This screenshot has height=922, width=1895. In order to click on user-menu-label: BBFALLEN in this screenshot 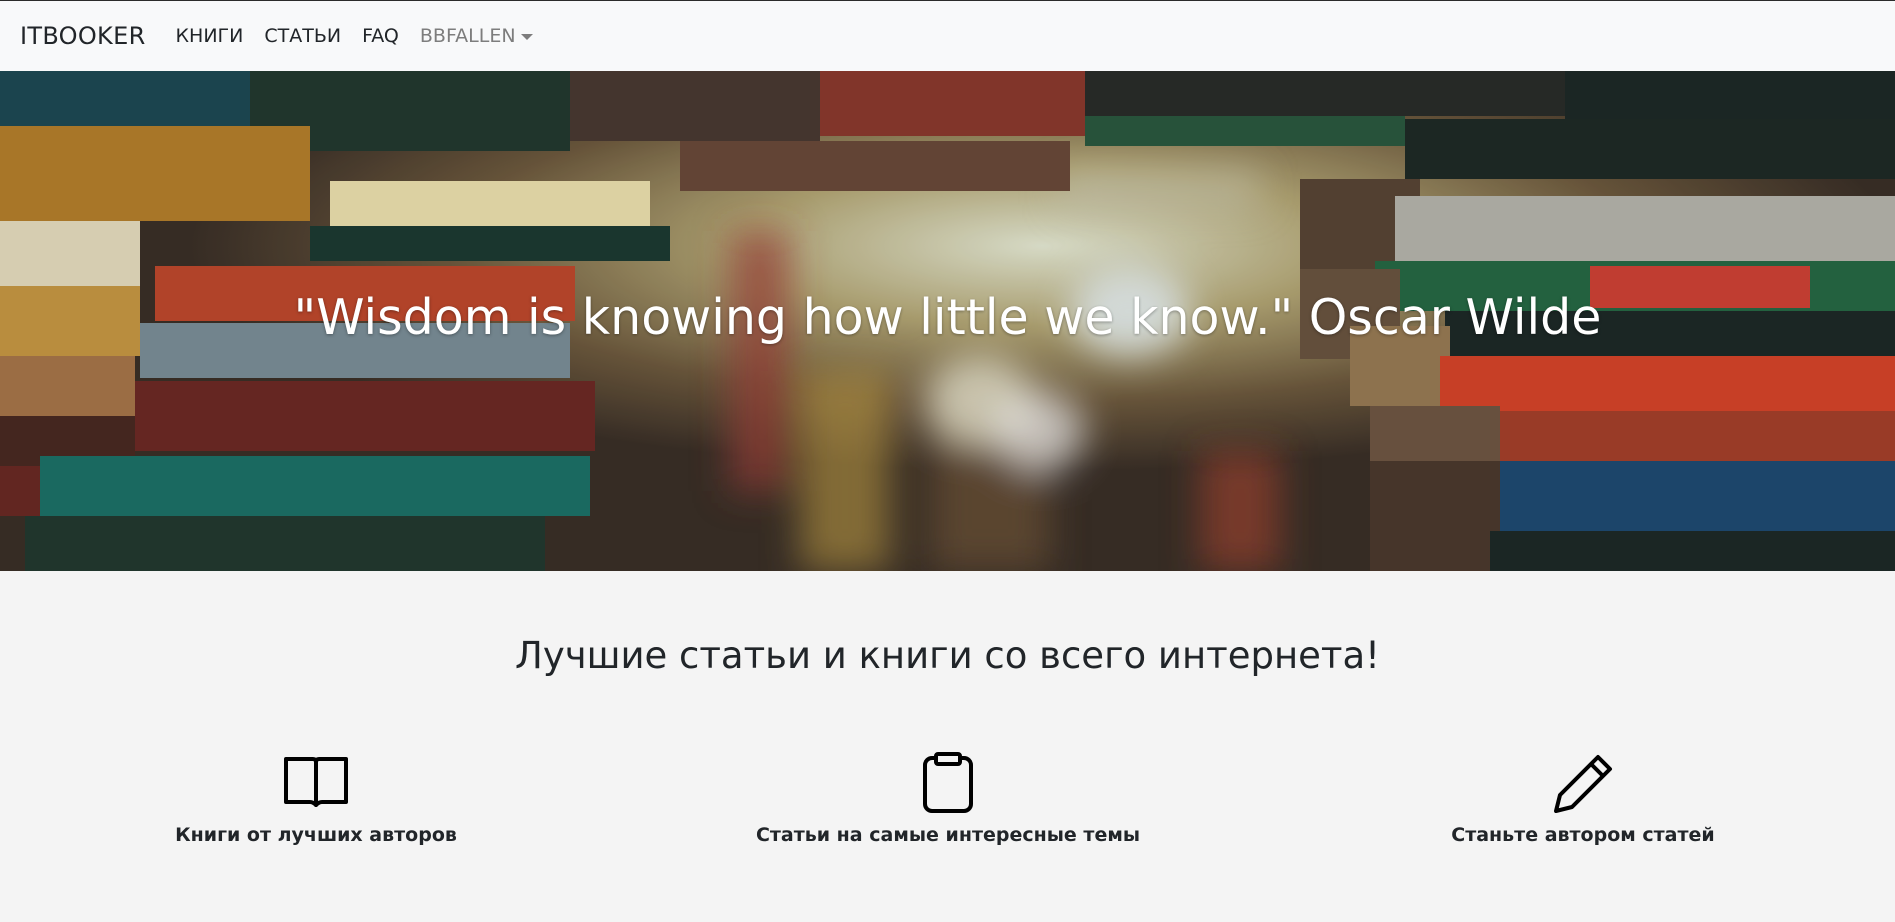, I will do `click(467, 36)`.